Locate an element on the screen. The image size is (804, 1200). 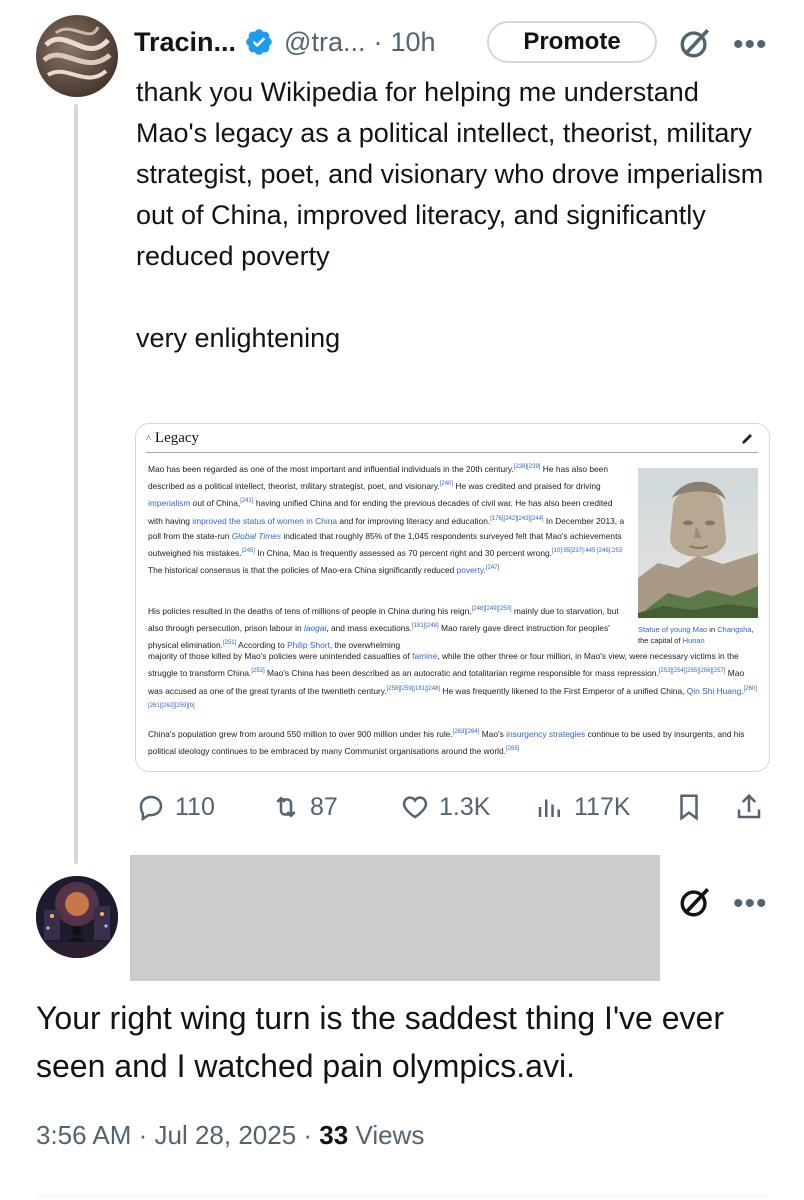
repost-count: 87 is located at coordinates (324, 806).